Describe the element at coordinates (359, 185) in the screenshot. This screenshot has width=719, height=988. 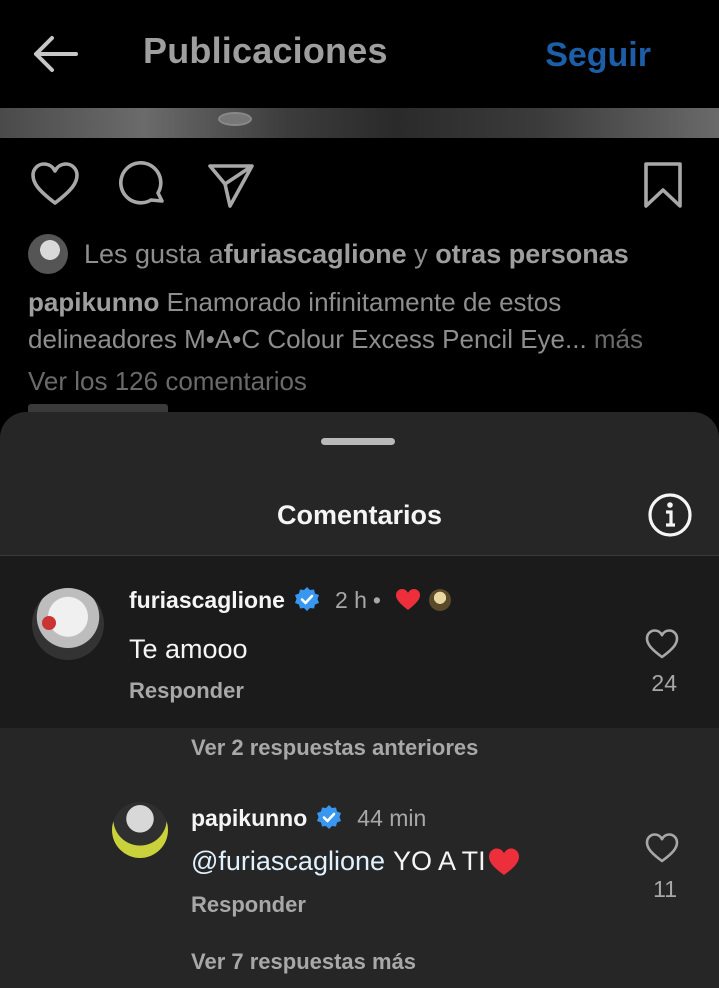
I see `post-actions` at that location.